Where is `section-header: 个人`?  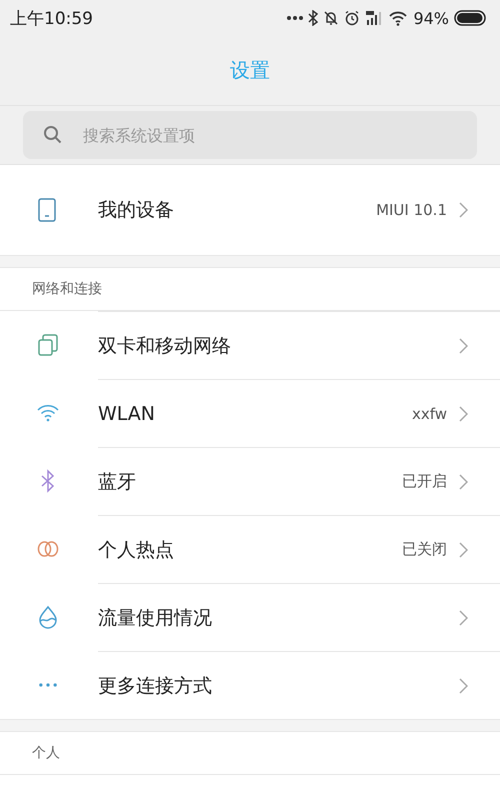 section-header: 个人 is located at coordinates (46, 753).